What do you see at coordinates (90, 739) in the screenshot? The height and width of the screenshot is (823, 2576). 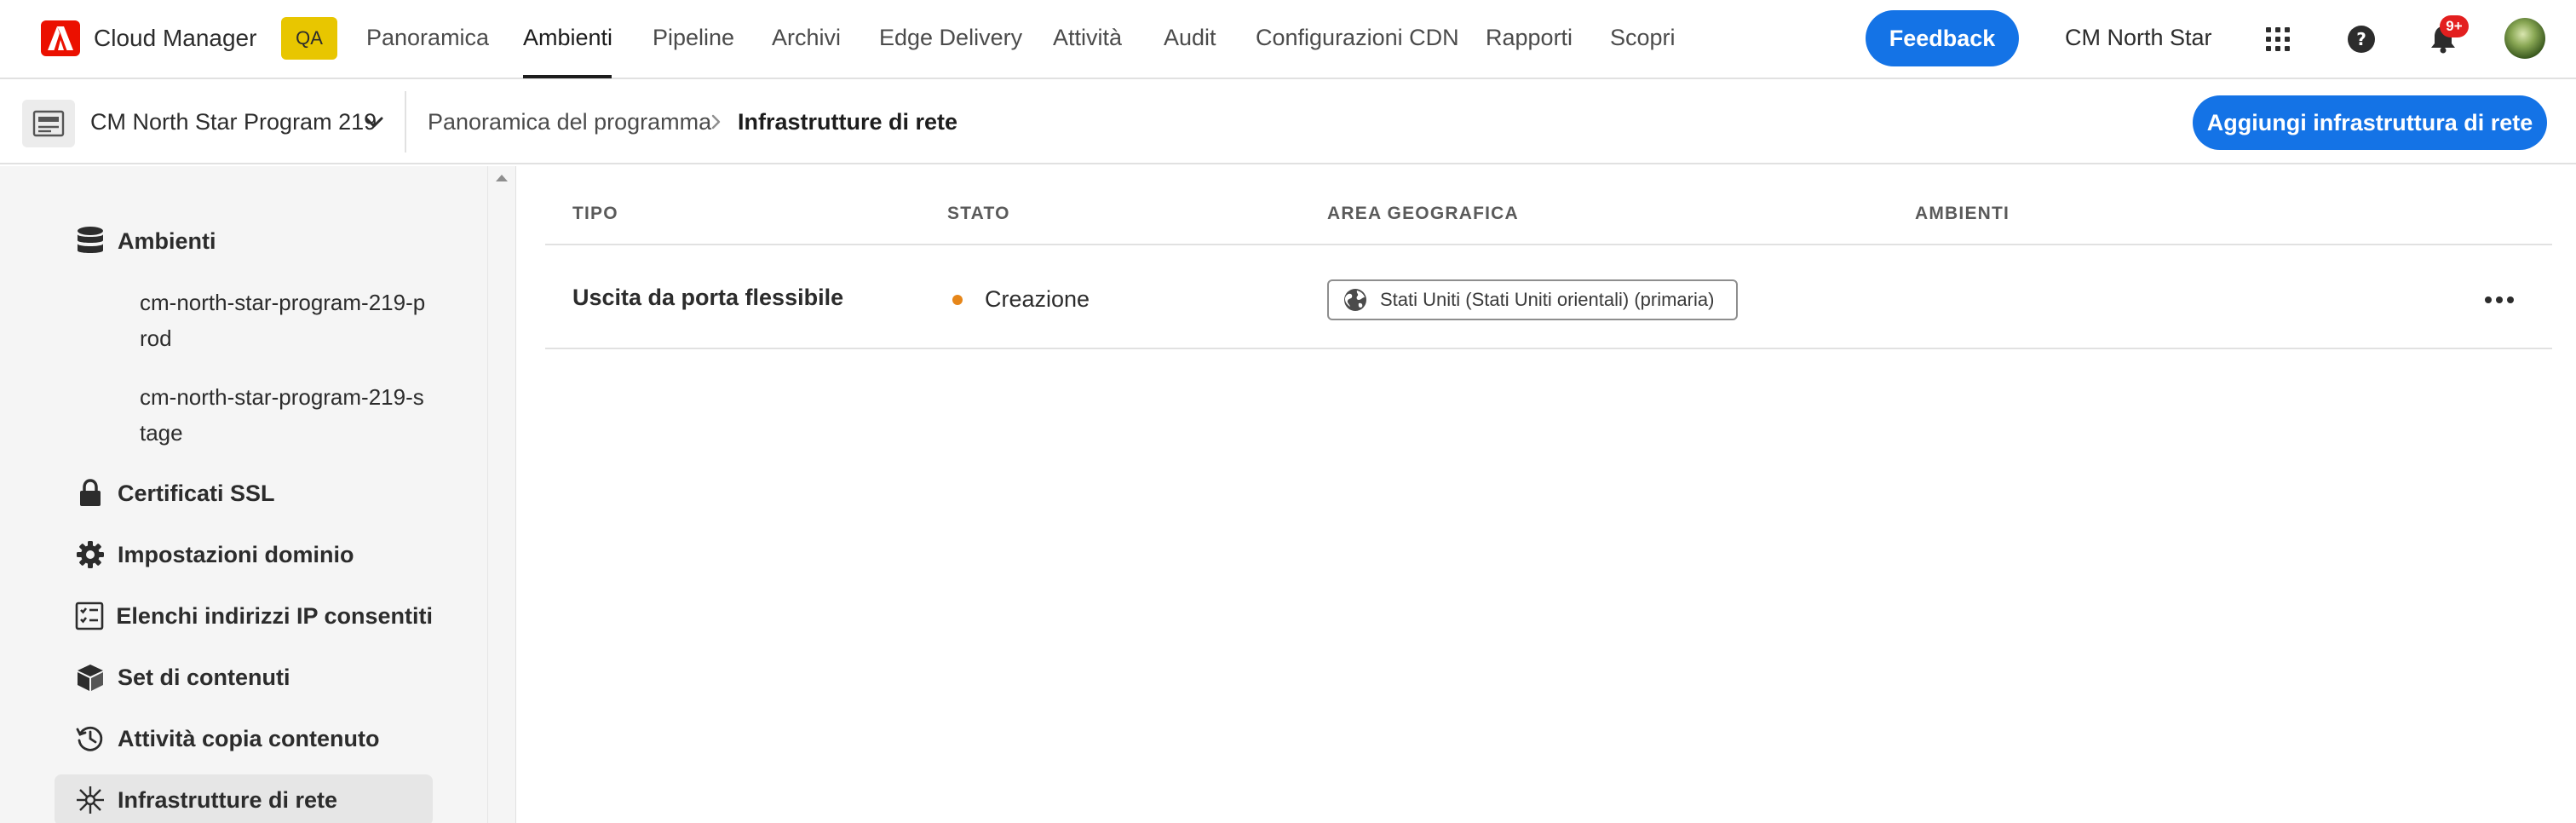 I see `history-icon` at bounding box center [90, 739].